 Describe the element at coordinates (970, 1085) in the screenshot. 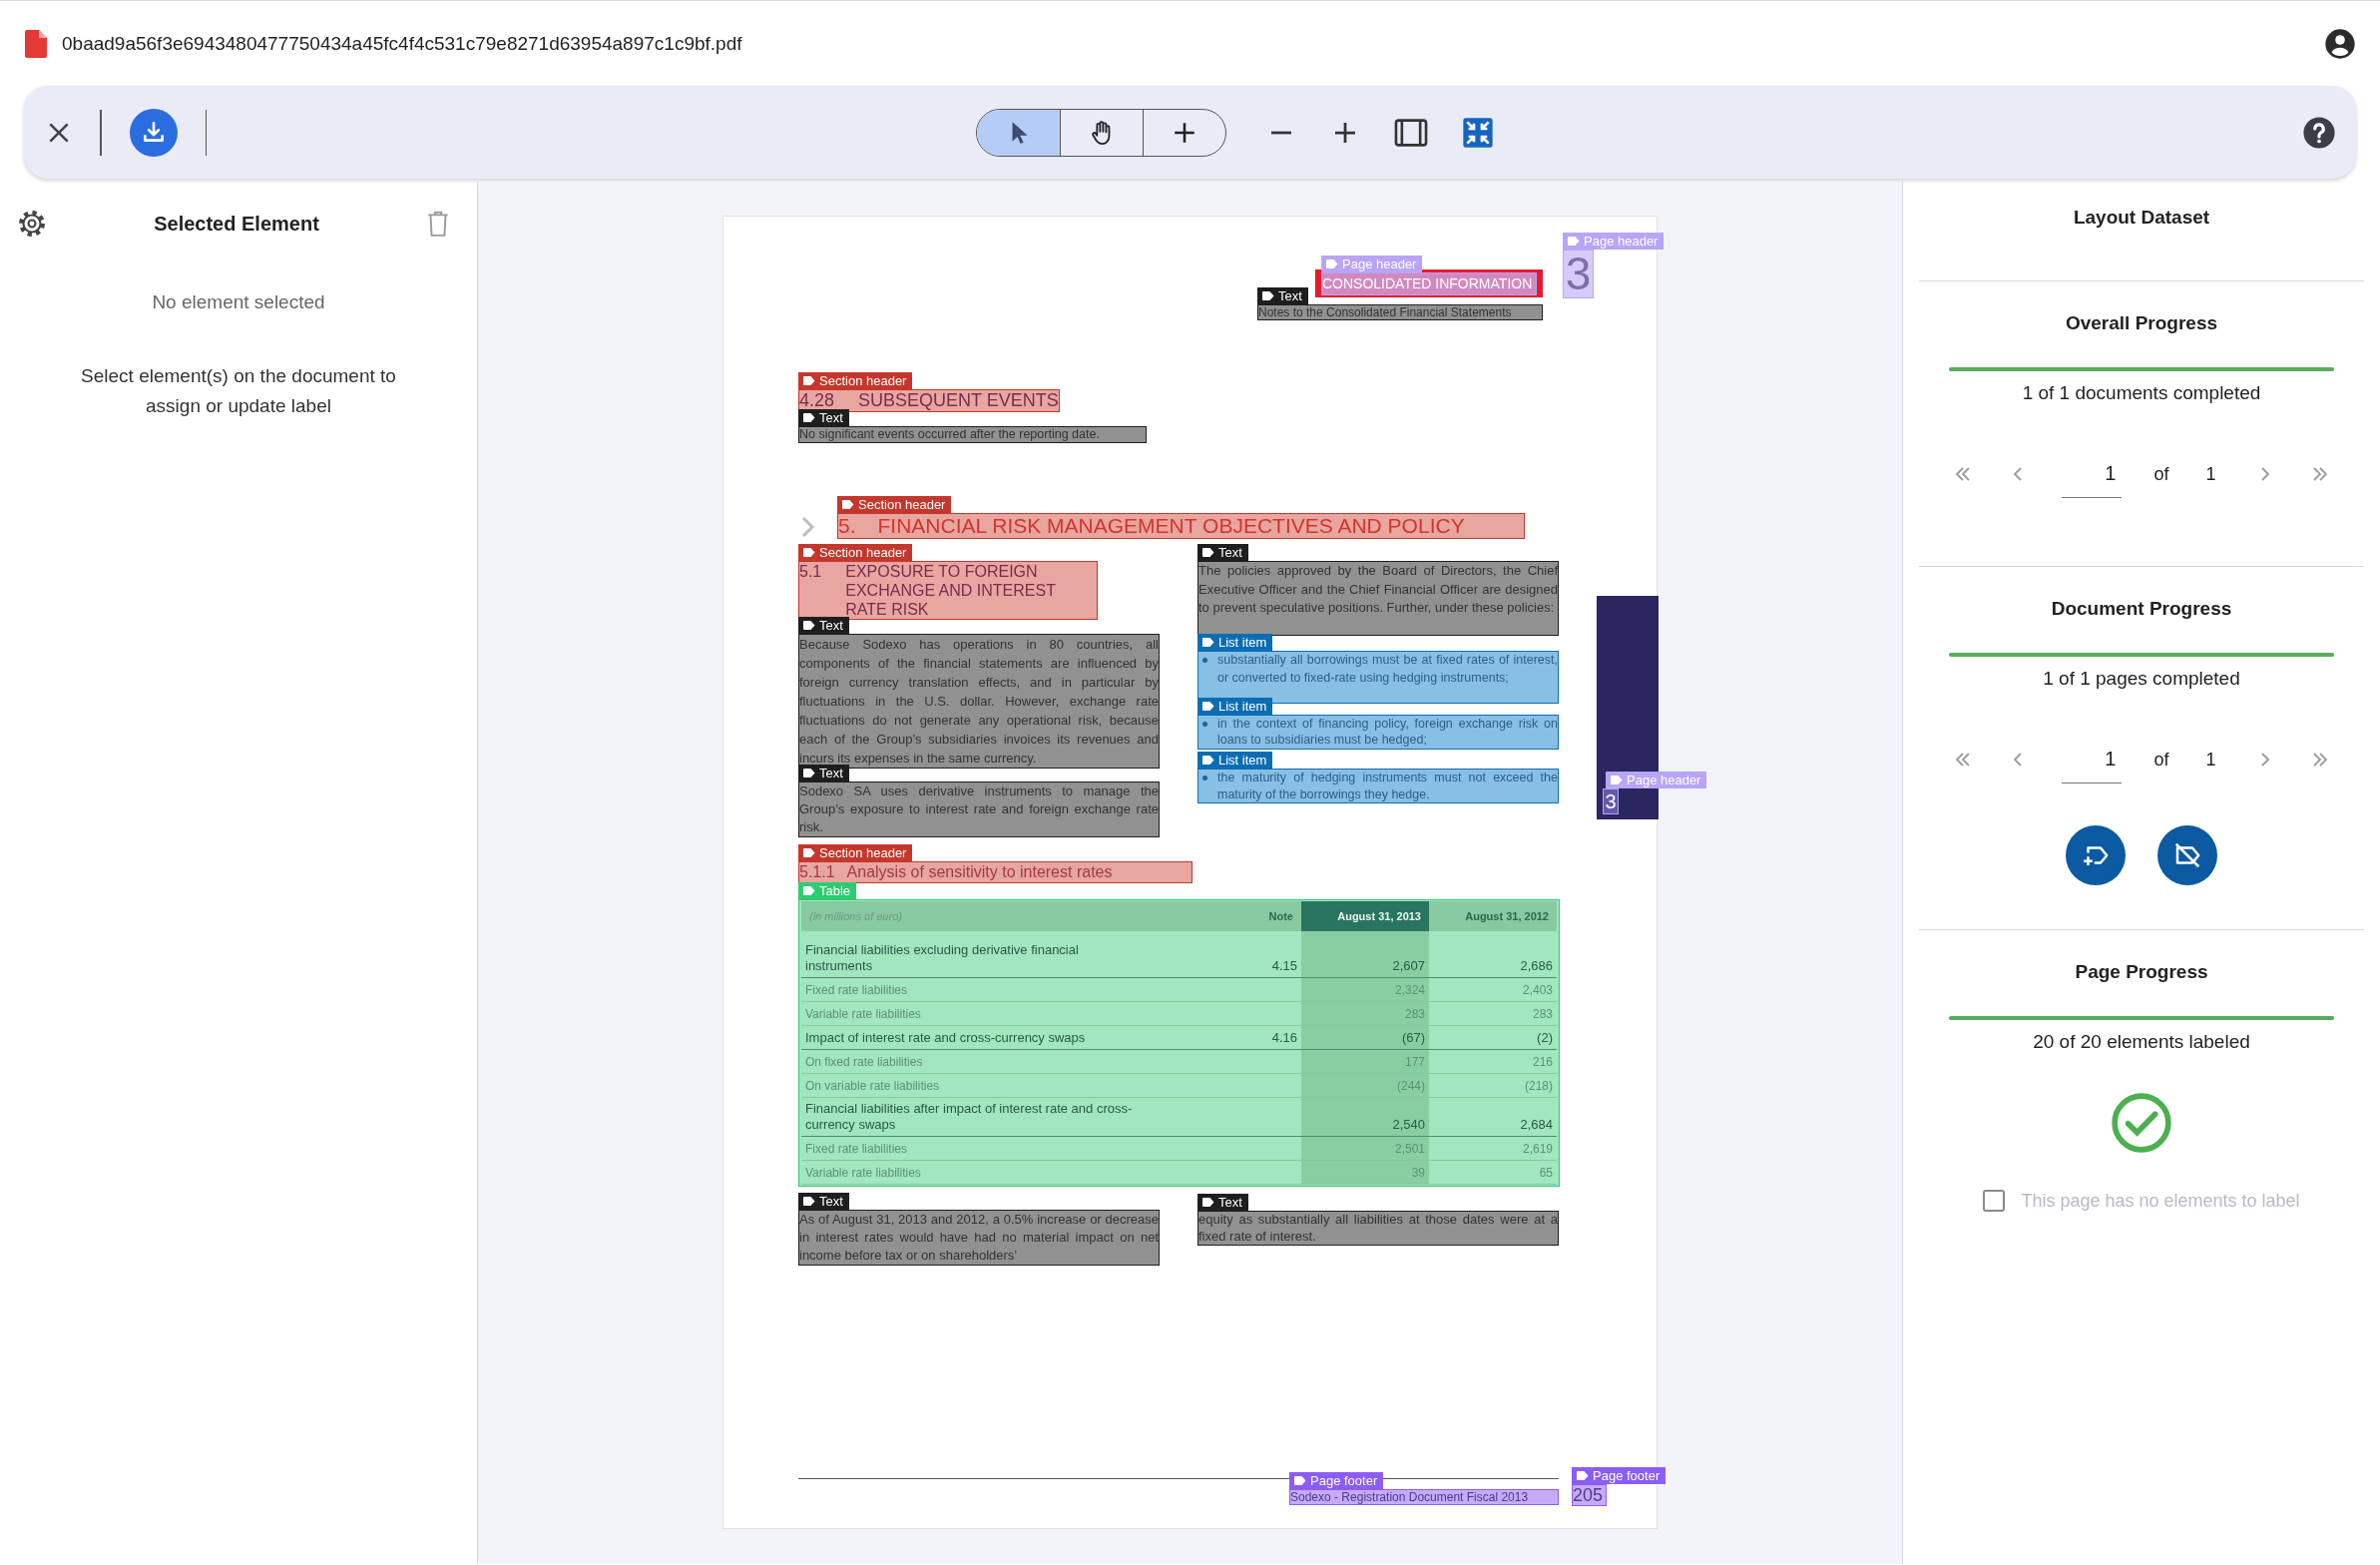

I see `table-cell: On variable rate liabilities` at that location.